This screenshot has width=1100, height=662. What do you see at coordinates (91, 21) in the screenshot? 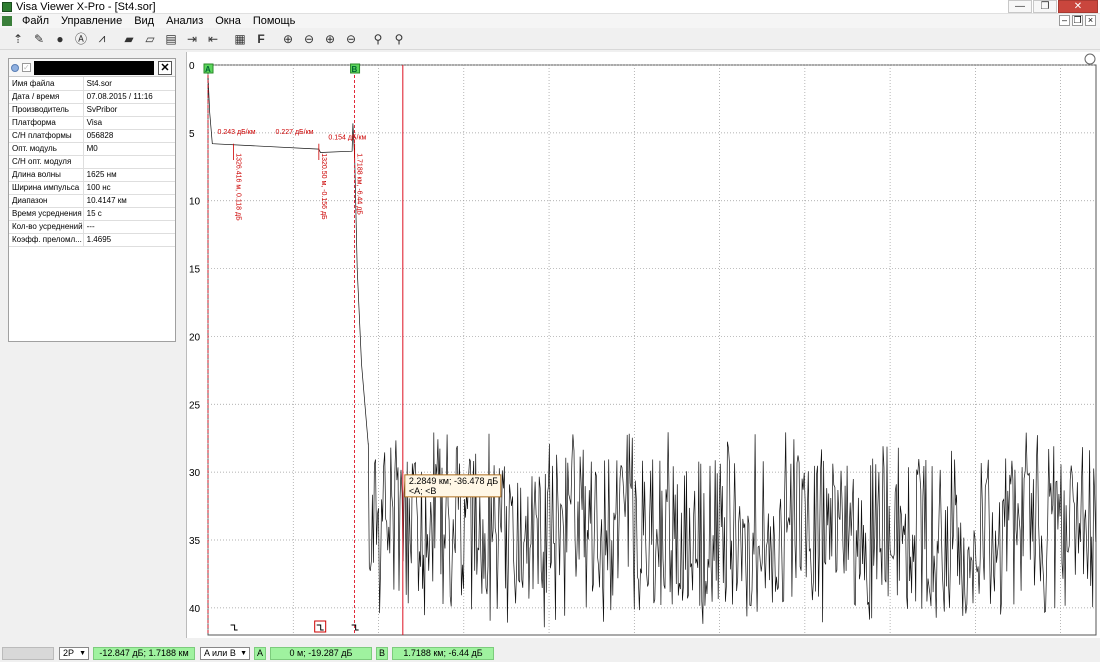
I see `menu-control: Управление` at bounding box center [91, 21].